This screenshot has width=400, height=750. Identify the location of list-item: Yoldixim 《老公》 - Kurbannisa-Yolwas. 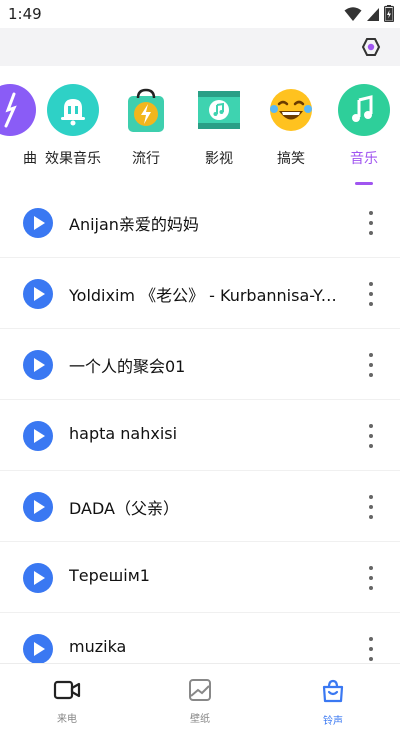
(200, 293).